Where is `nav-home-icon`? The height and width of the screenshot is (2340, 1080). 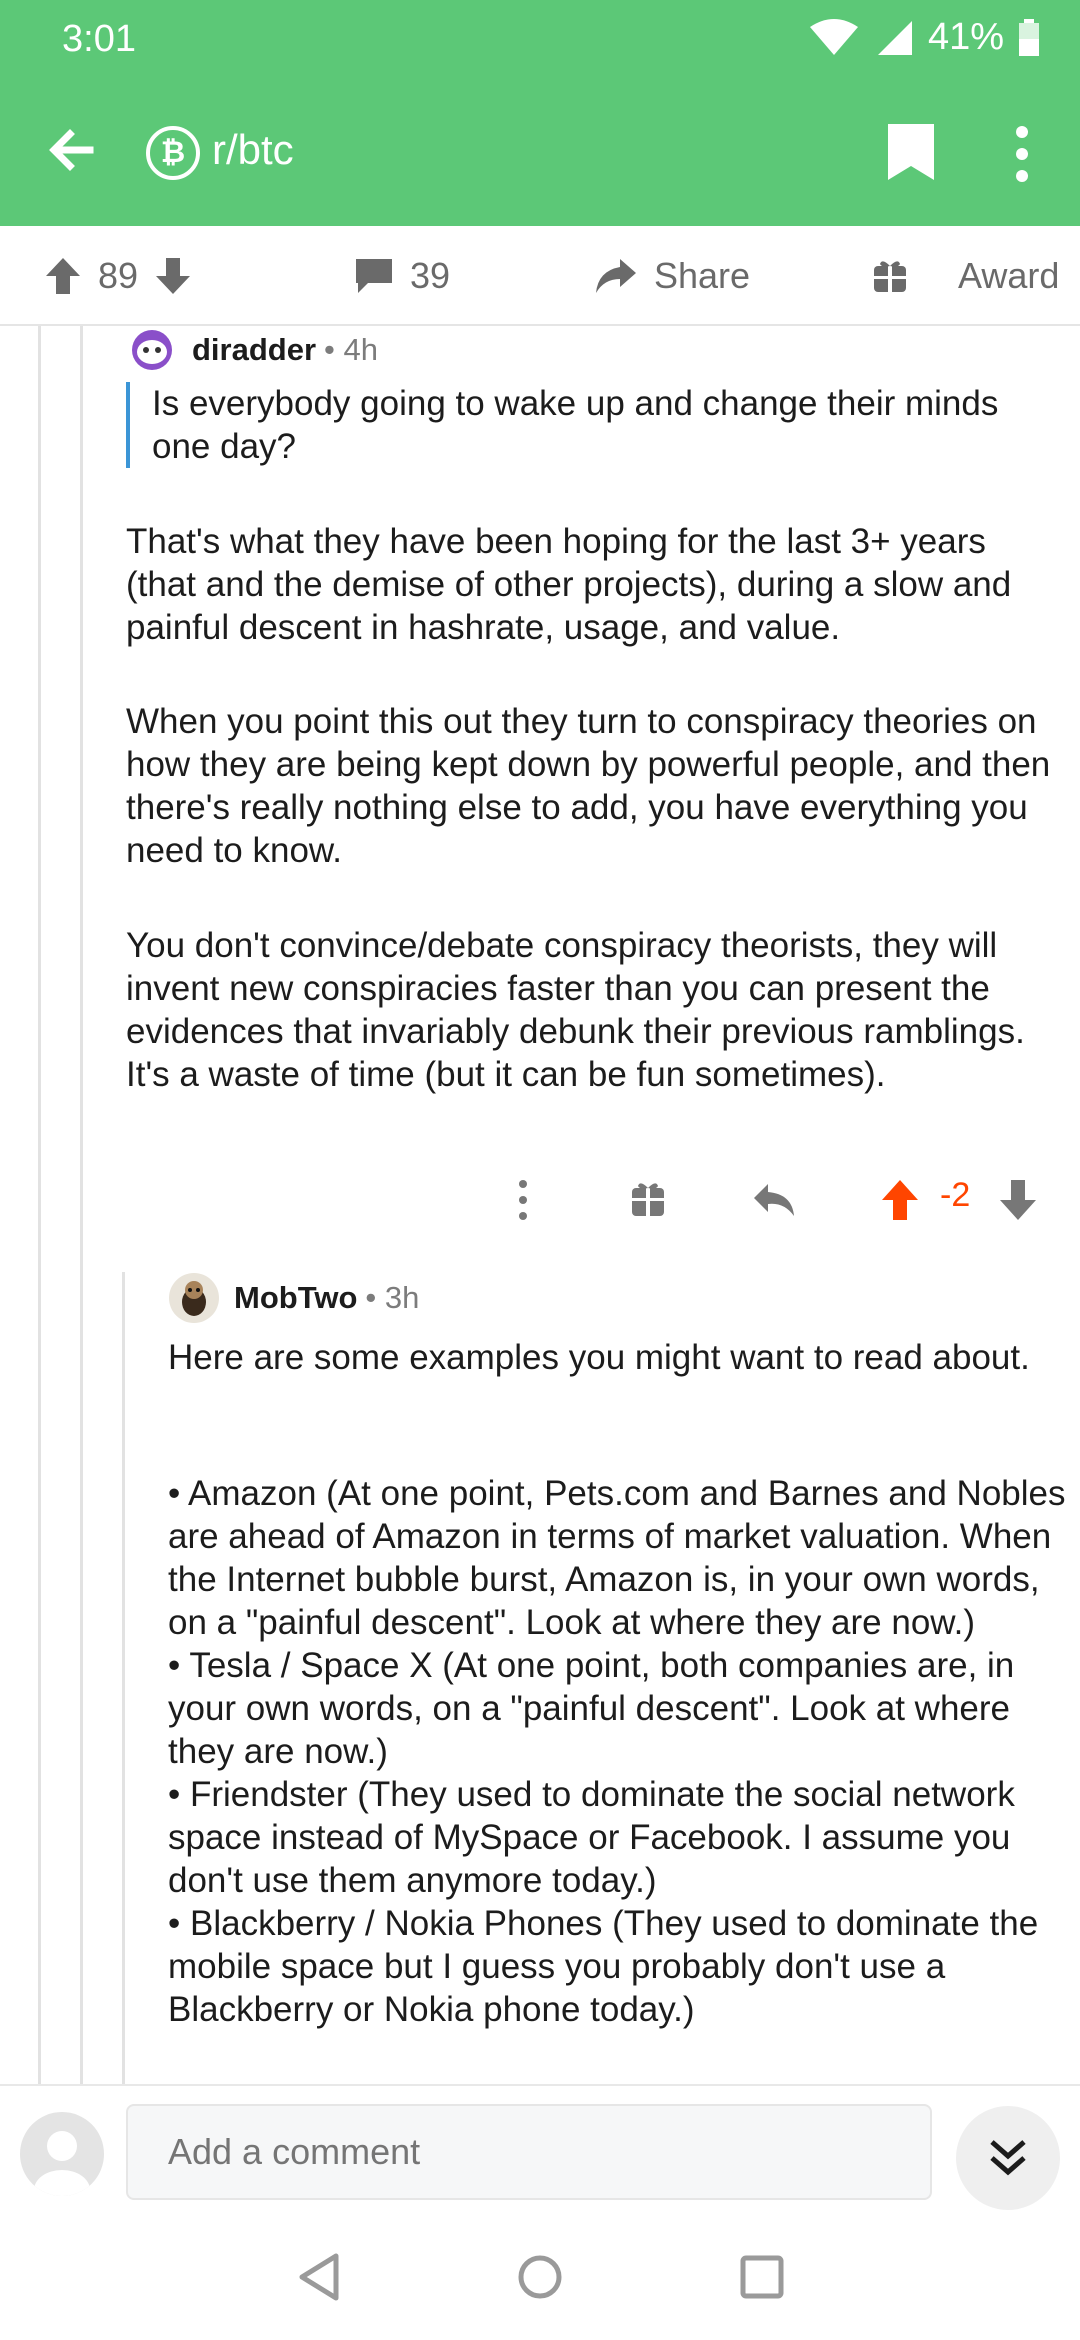 nav-home-icon is located at coordinates (540, 2277).